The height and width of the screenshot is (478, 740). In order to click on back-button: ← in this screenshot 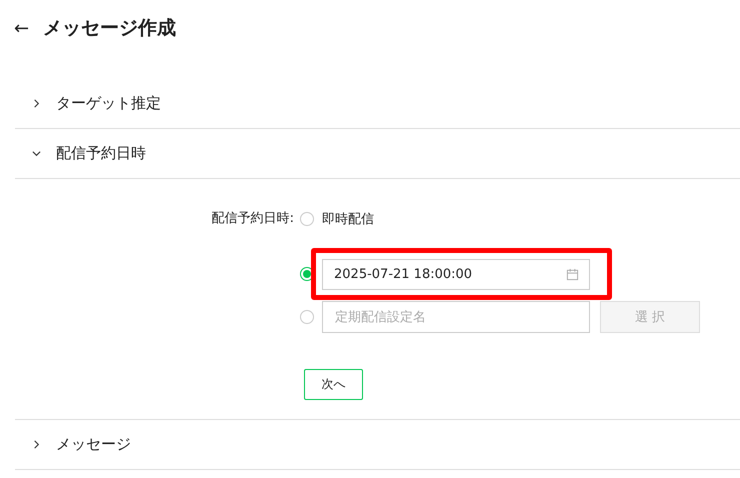, I will do `click(22, 28)`.